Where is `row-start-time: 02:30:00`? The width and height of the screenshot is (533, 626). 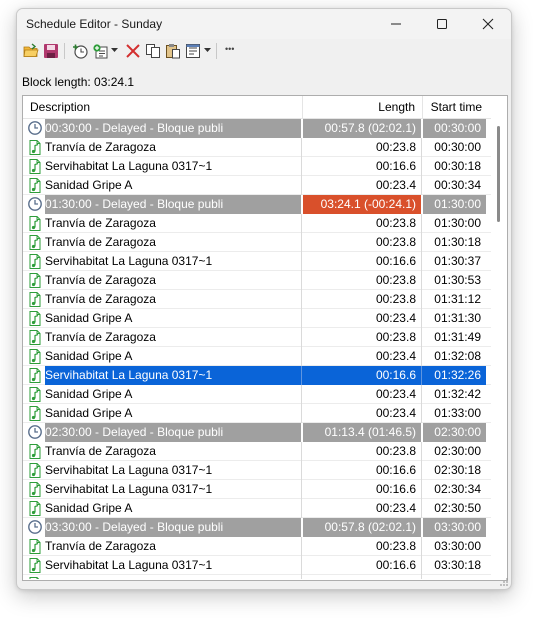 row-start-time: 02:30:00 is located at coordinates (453, 451).